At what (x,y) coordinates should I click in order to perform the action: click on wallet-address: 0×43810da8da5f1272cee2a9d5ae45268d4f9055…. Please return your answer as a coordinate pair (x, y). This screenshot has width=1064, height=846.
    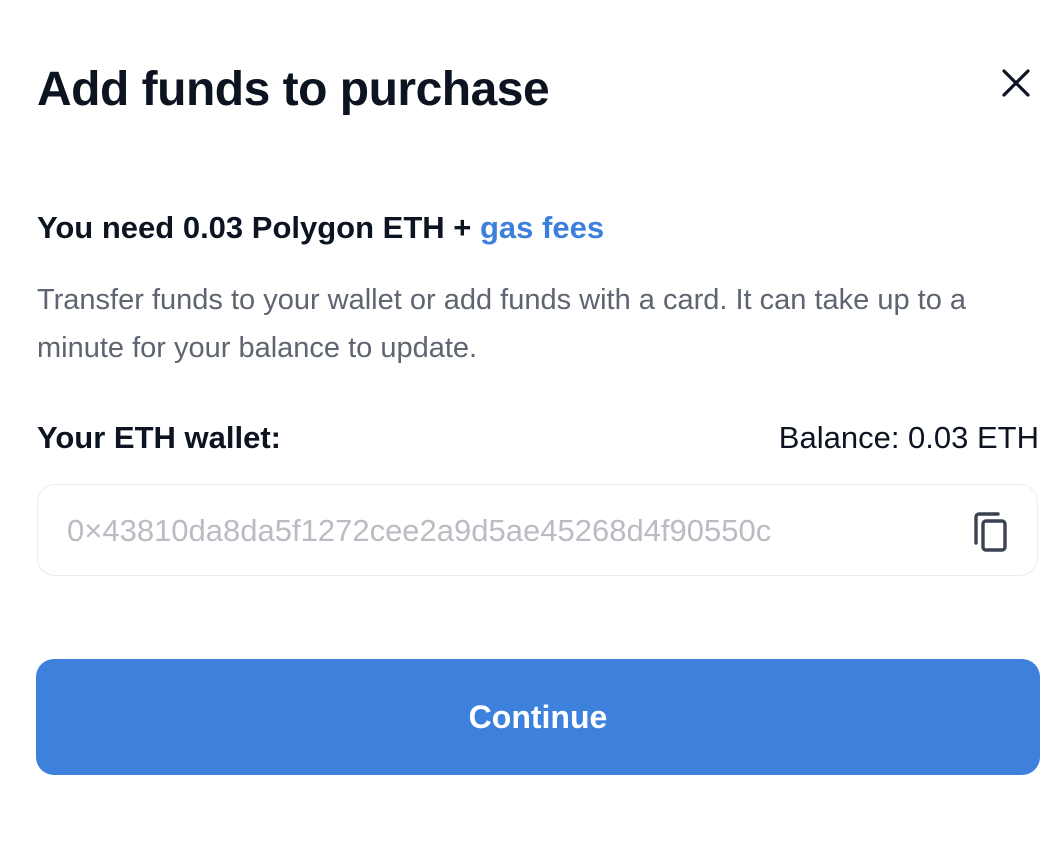
    Looking at the image, I should click on (419, 531).